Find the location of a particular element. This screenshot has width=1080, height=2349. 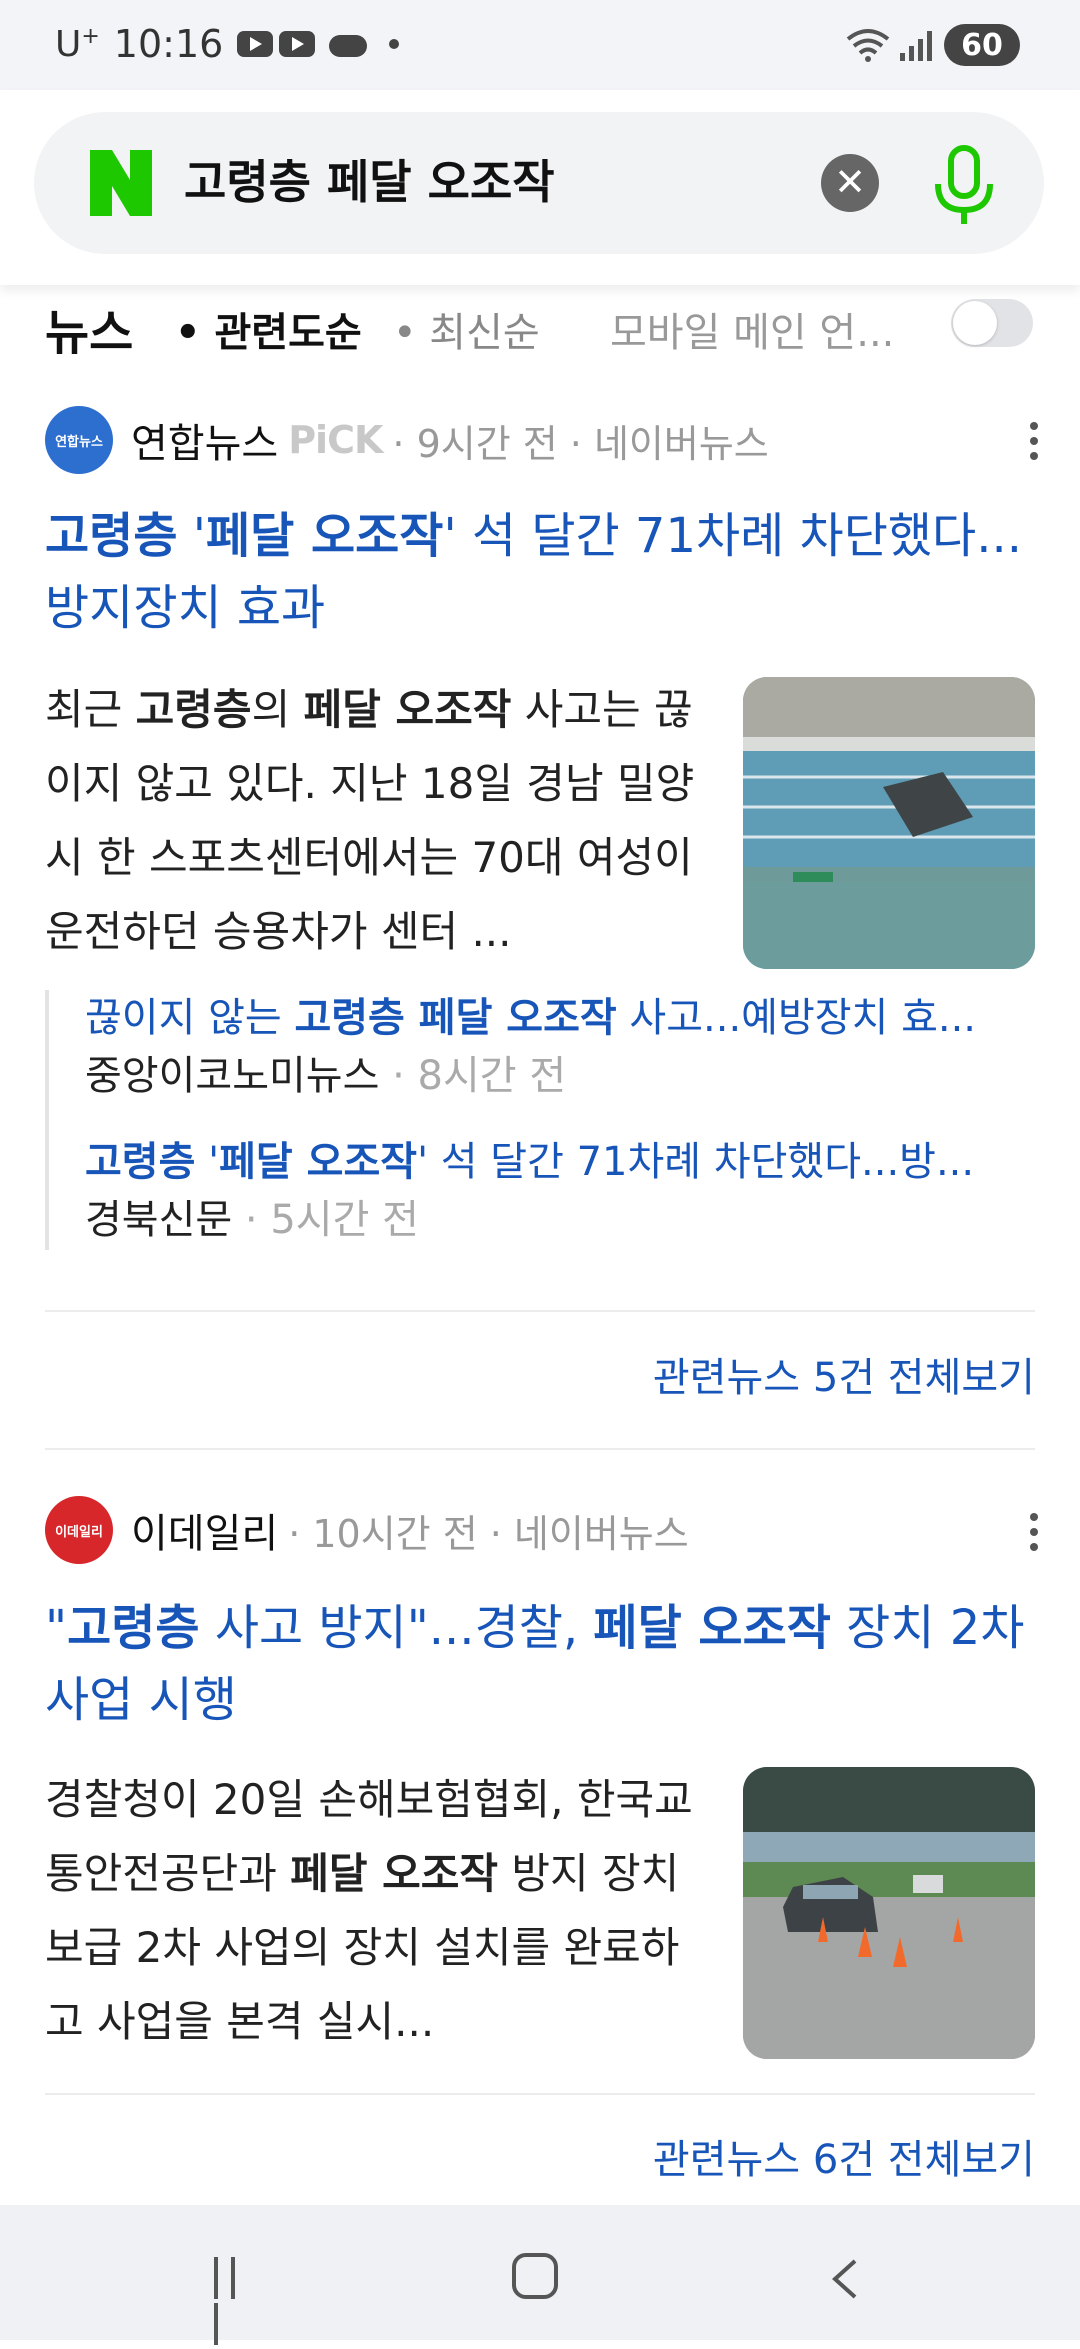

system-navigation-bar is located at coordinates (540, 2275).